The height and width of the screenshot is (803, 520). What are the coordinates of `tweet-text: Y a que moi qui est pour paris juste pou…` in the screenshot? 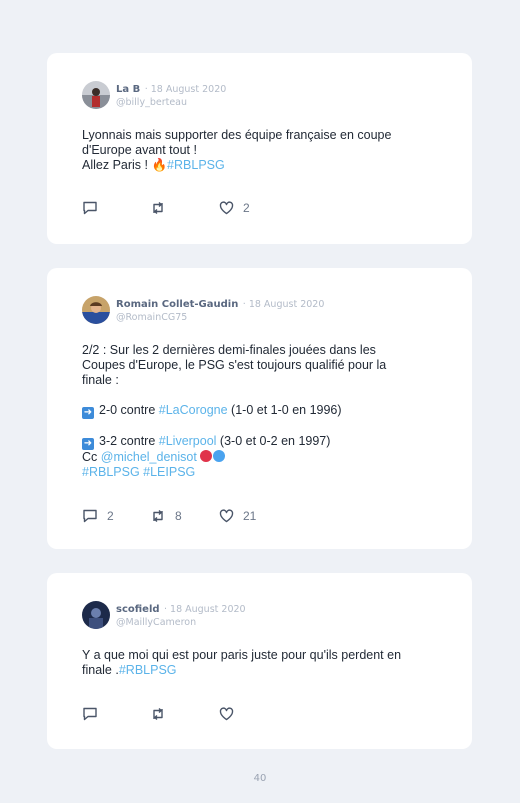 It's located at (267, 663).